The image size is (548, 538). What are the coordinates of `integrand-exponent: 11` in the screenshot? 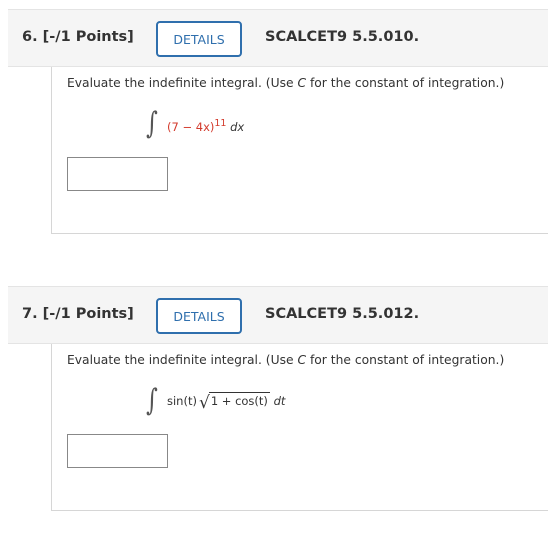 It's located at (220, 123).